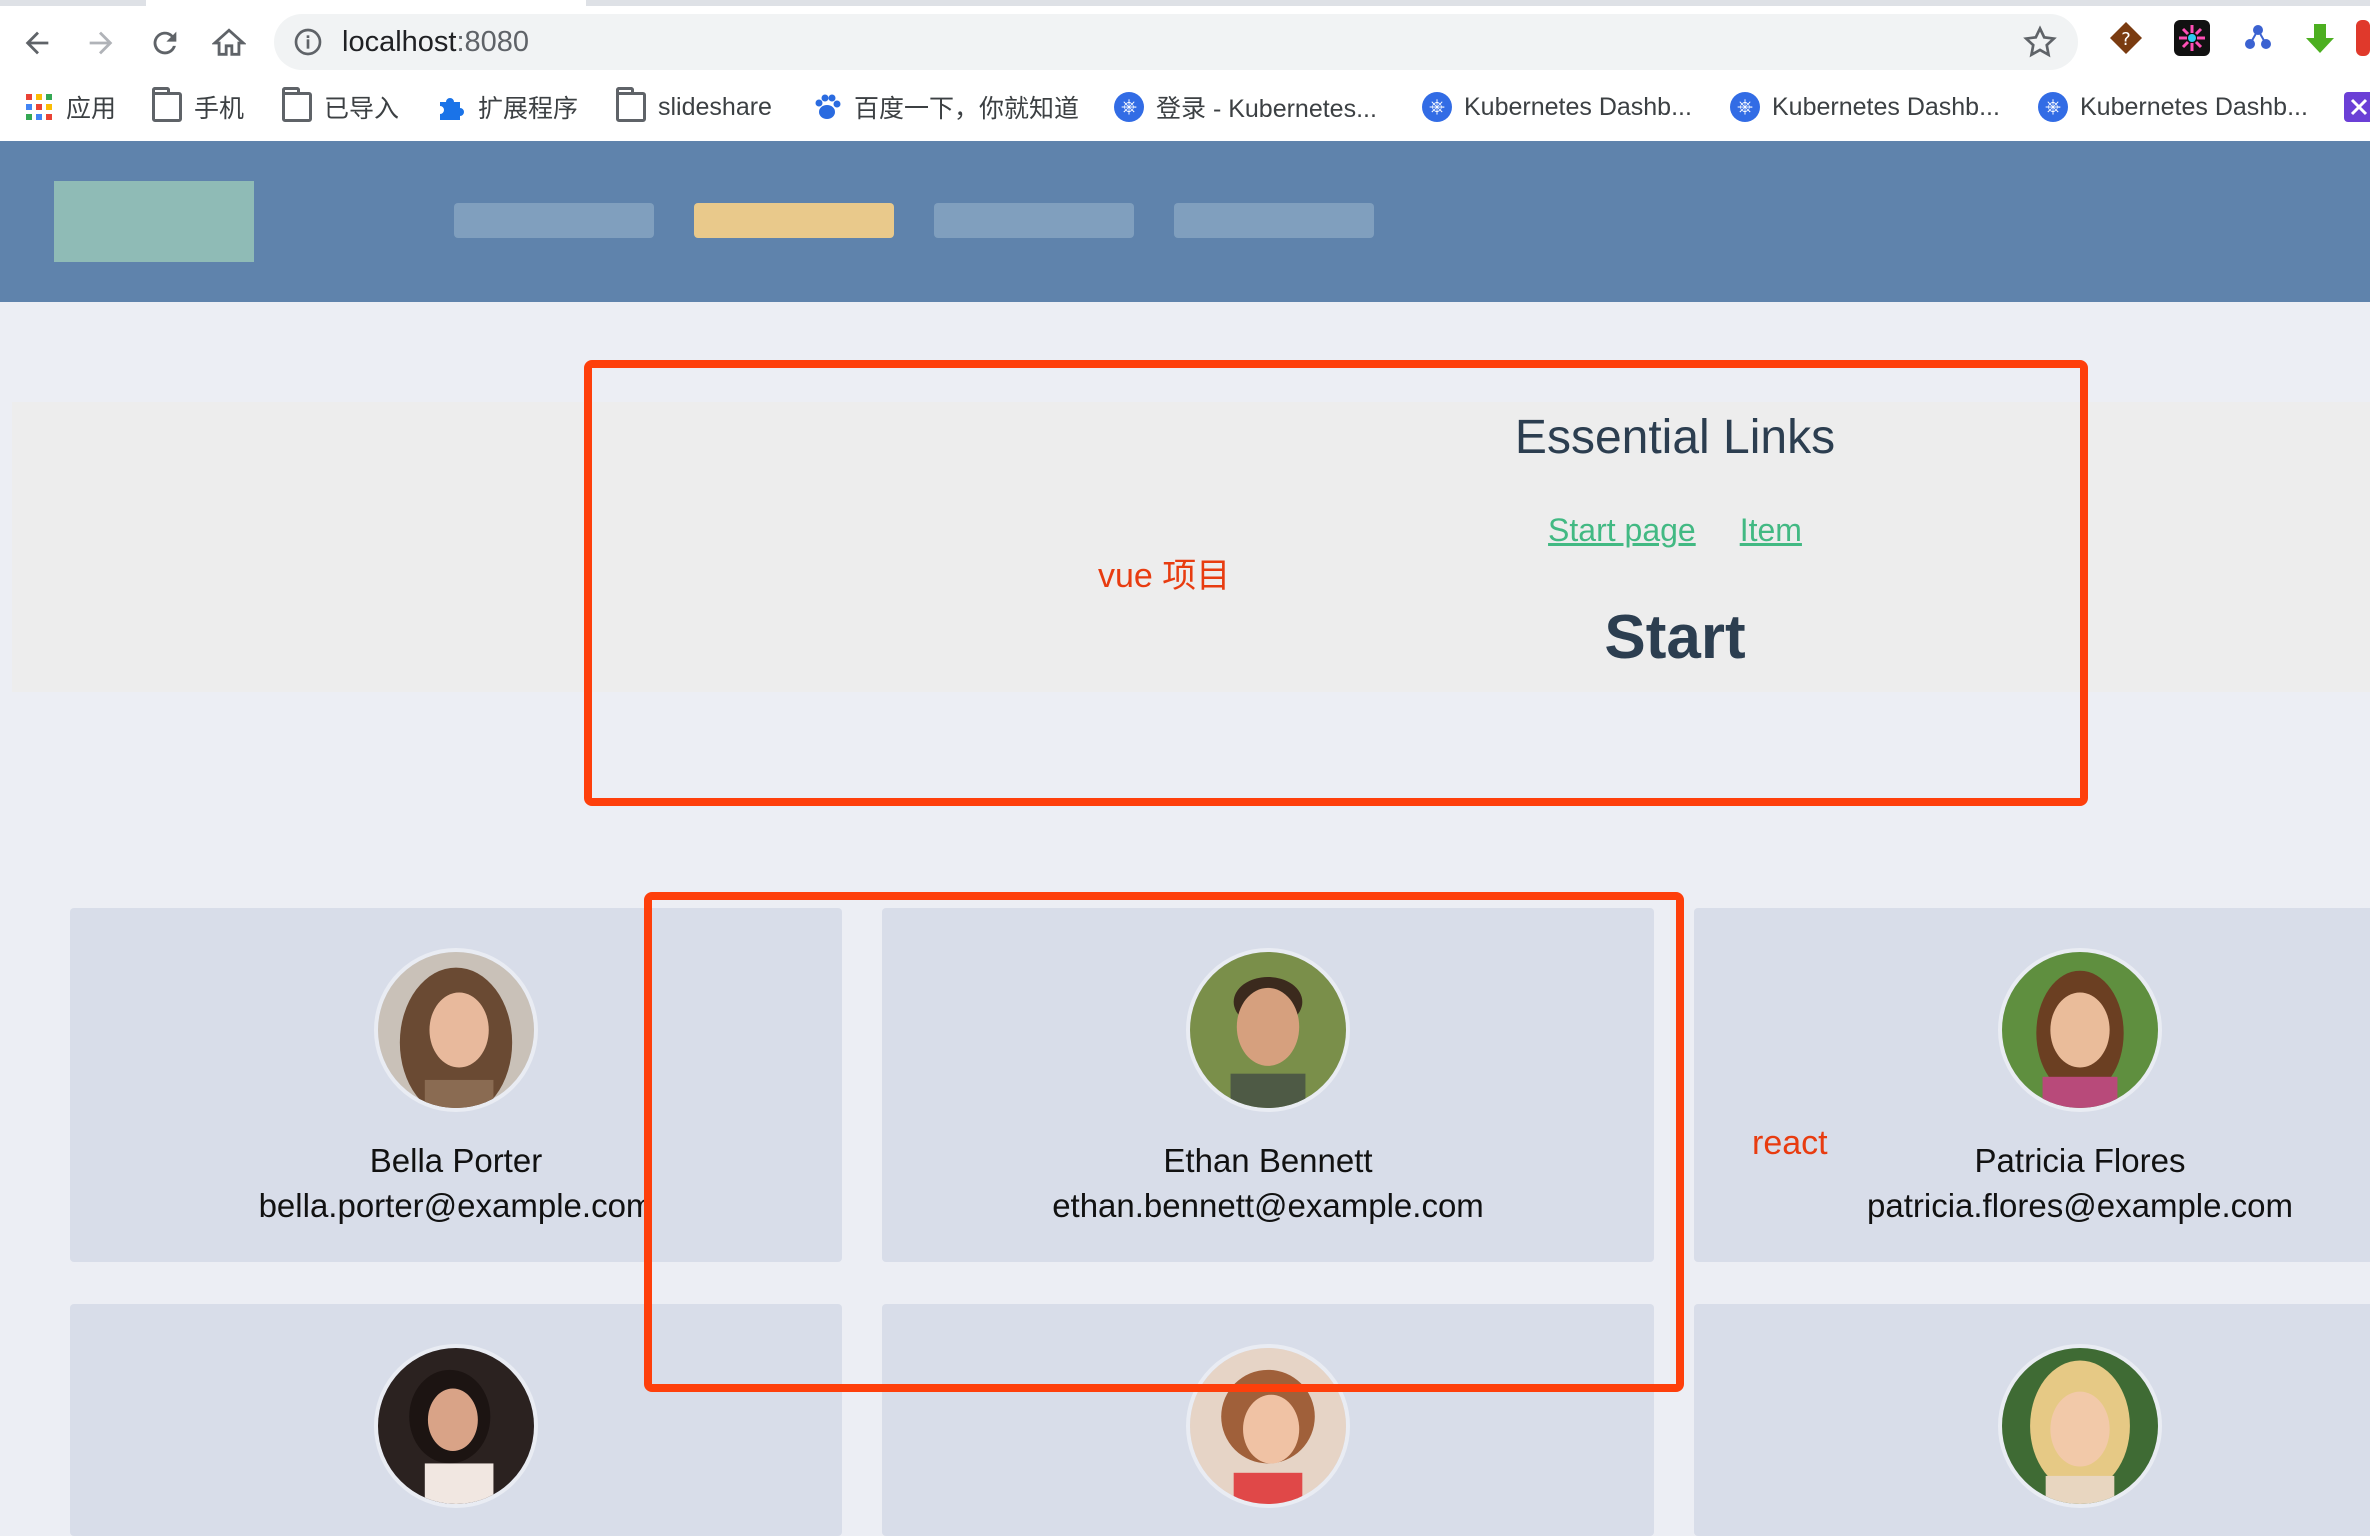  What do you see at coordinates (362, 109) in the screenshot?
I see `bookmark-label: 已导入` at bounding box center [362, 109].